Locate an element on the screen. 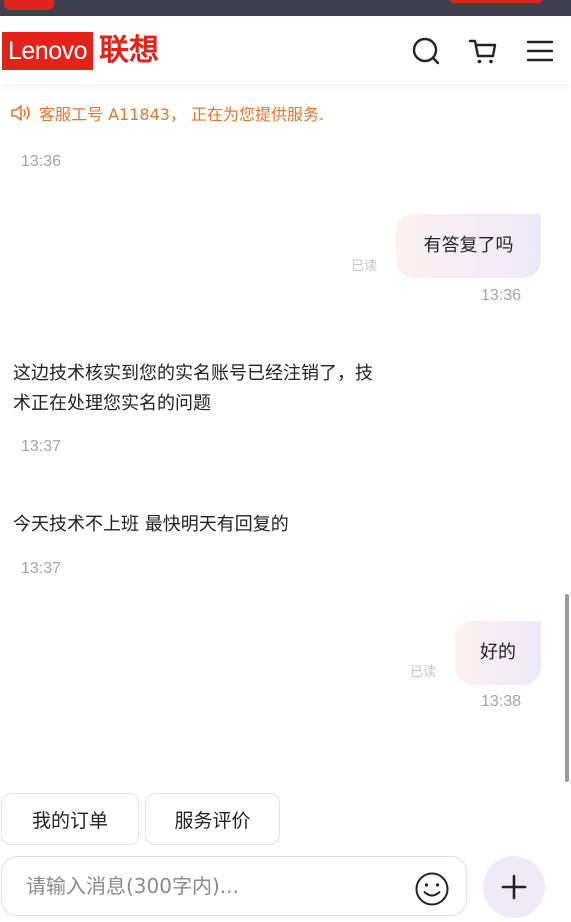  chat-bubble-outgoing: 有答复了吗 is located at coordinates (468, 246).